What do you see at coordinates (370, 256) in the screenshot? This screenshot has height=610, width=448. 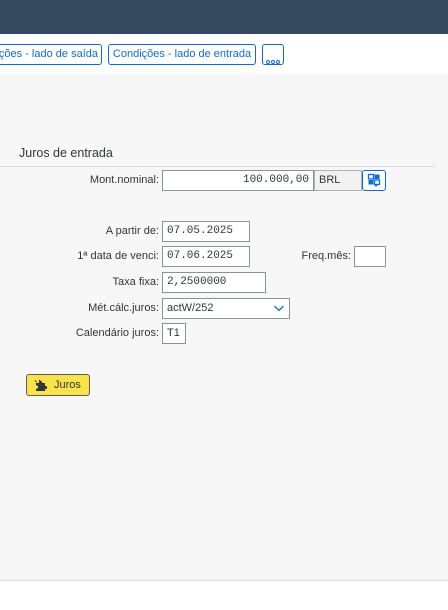 I see `freq-mes-field` at bounding box center [370, 256].